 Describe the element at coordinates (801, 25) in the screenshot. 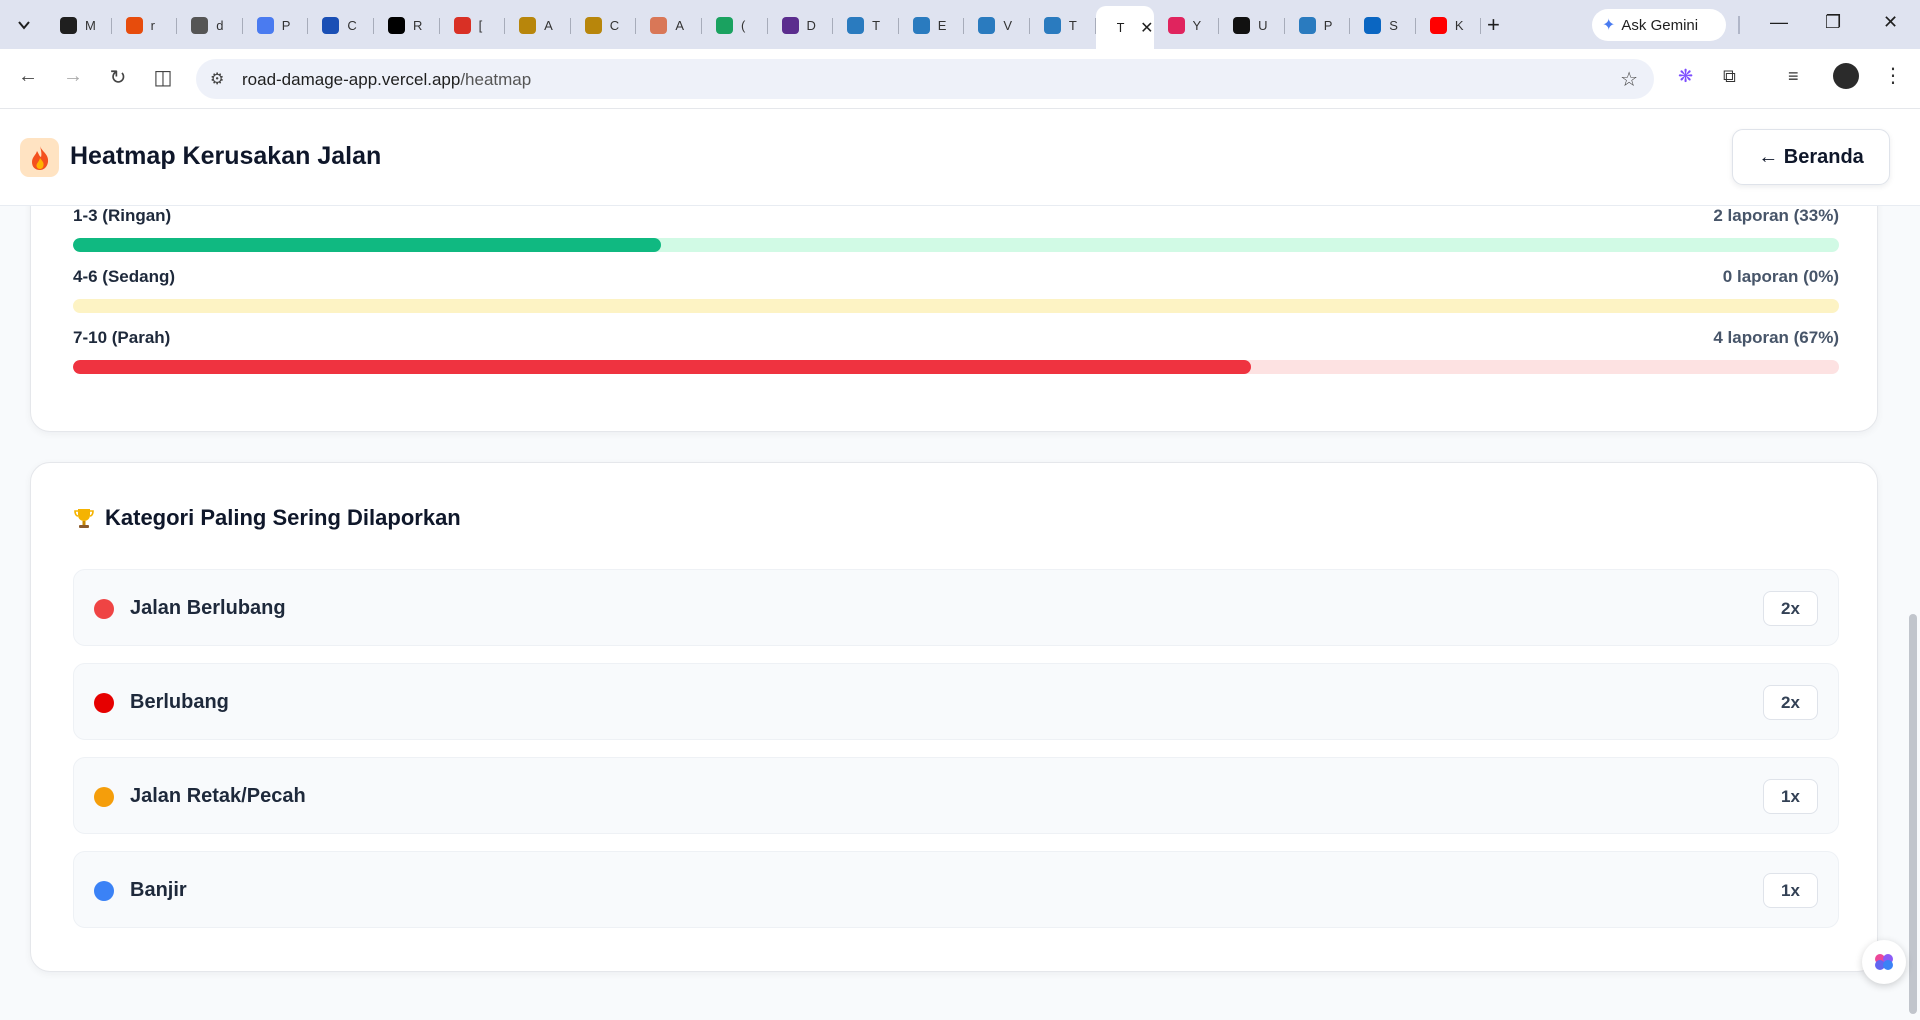

I see `browser-tab: D` at that location.